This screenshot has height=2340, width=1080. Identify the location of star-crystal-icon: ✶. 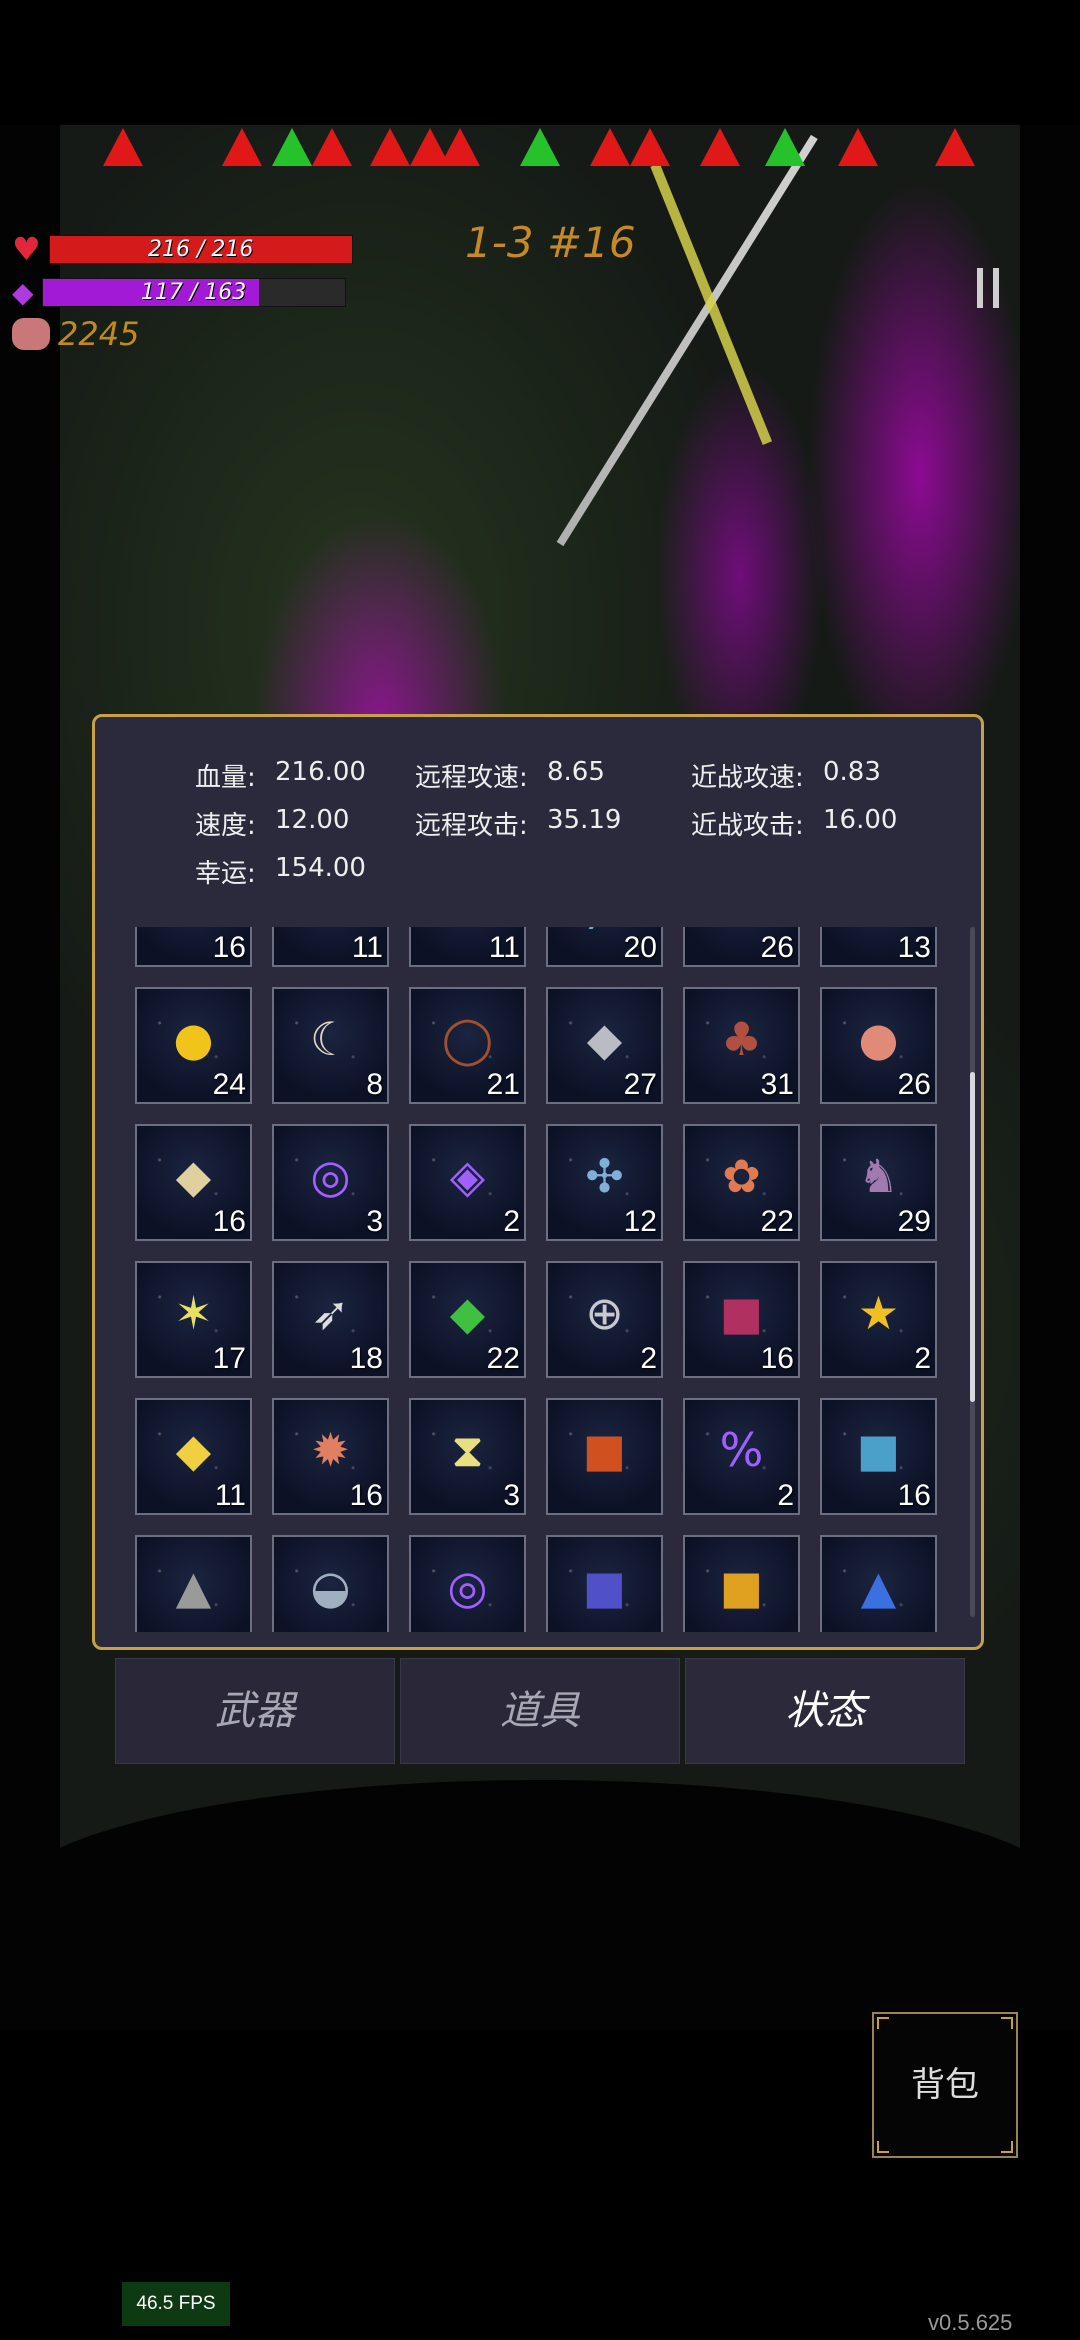
(193, 1313).